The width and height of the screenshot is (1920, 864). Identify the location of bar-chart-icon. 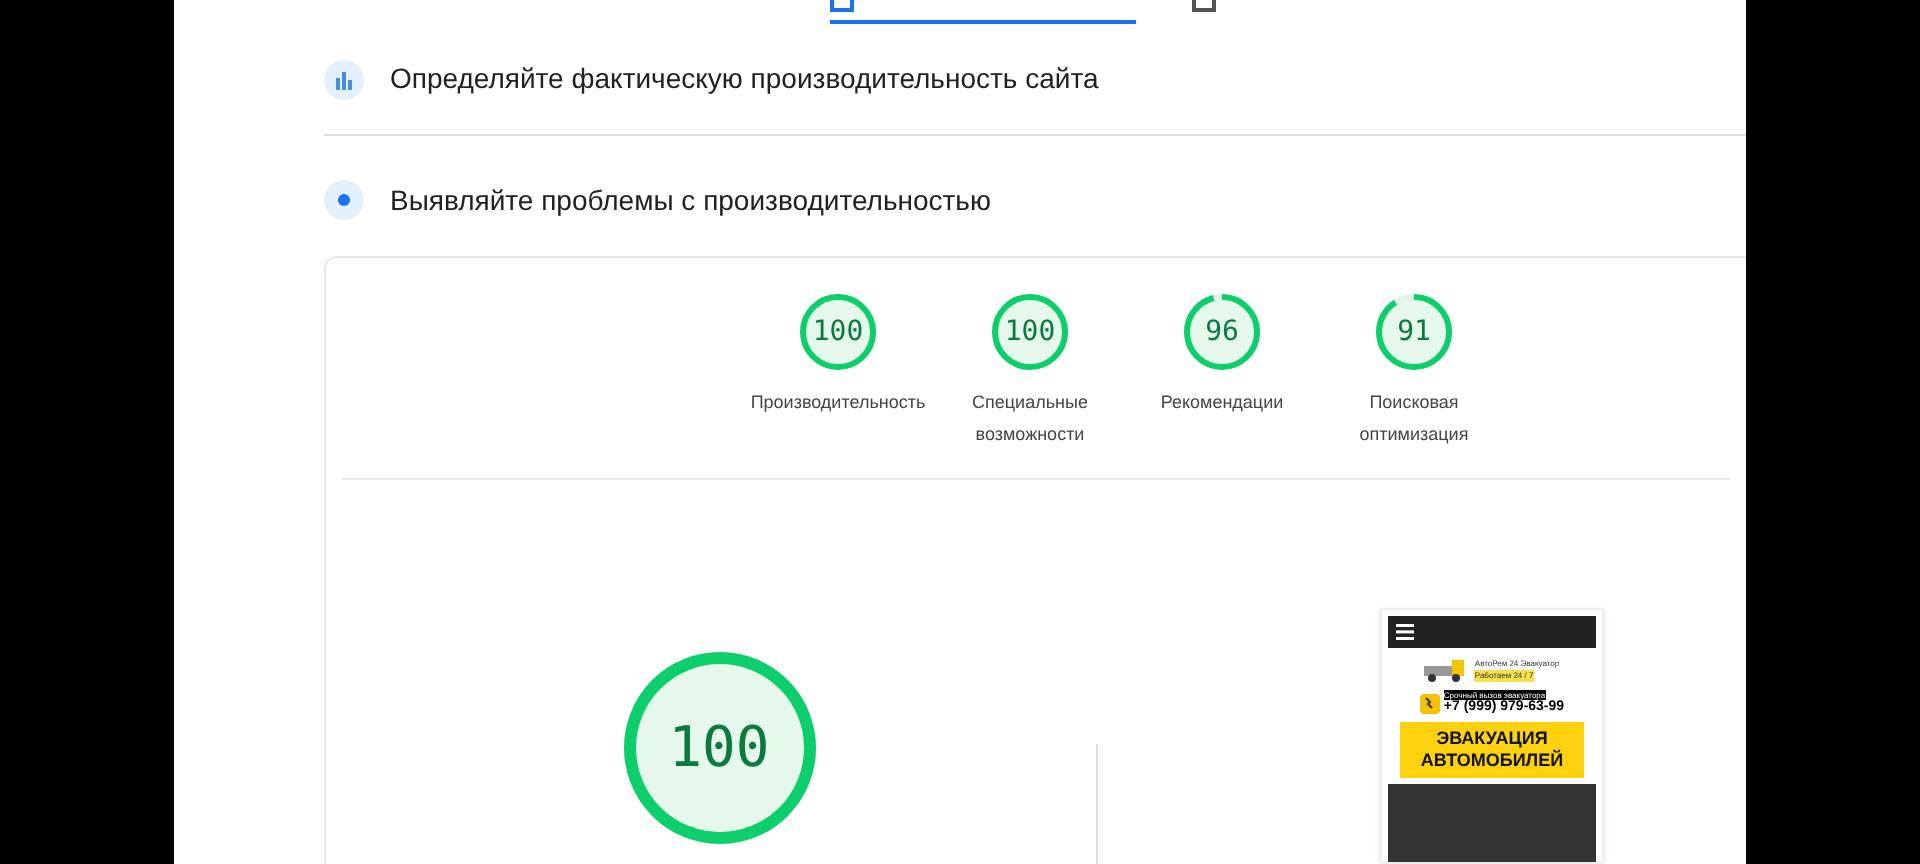
(344, 79).